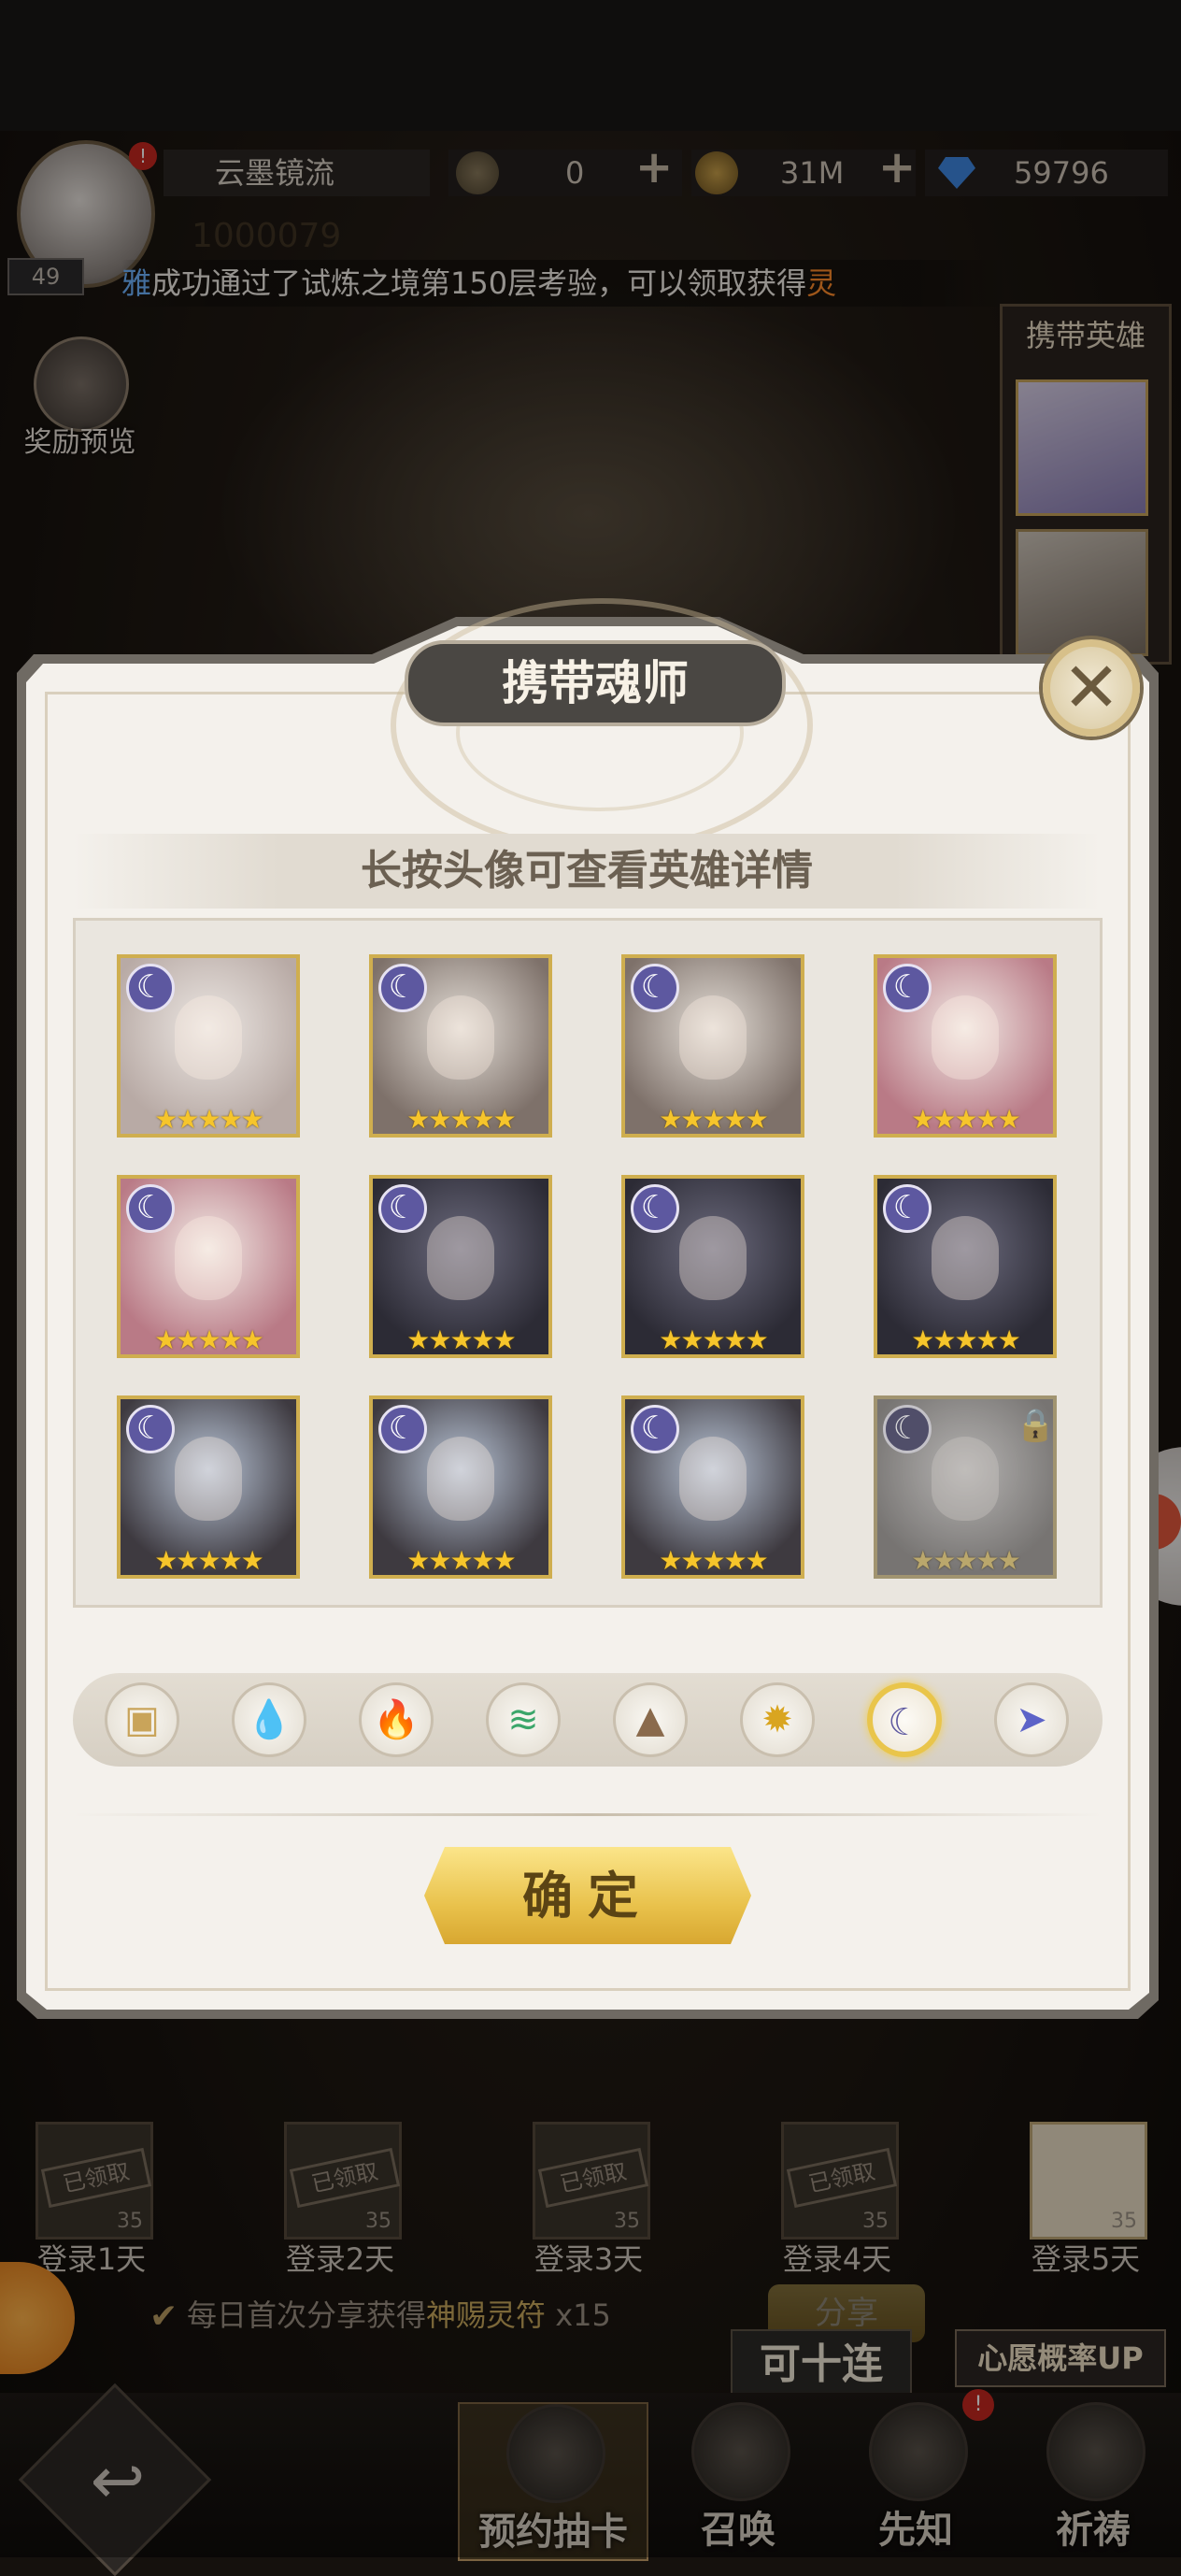 This screenshot has height=2576, width=1181. What do you see at coordinates (777, 1719) in the screenshot?
I see `filter-light-icon: ✹` at bounding box center [777, 1719].